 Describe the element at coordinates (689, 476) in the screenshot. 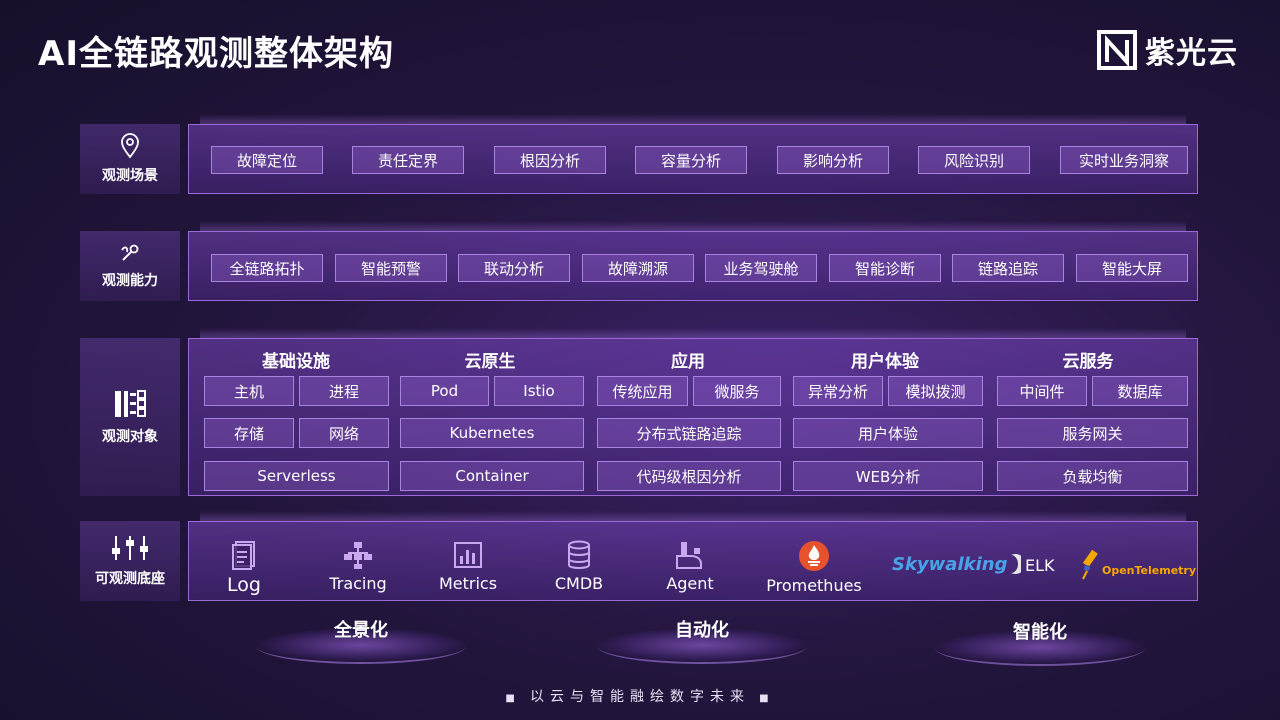

I see `object-tag: 代码级根因分析` at that location.